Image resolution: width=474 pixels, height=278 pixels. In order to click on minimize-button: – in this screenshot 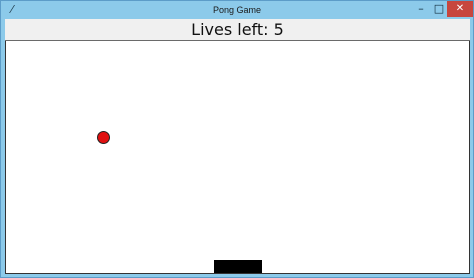, I will do `click(421, 9)`.